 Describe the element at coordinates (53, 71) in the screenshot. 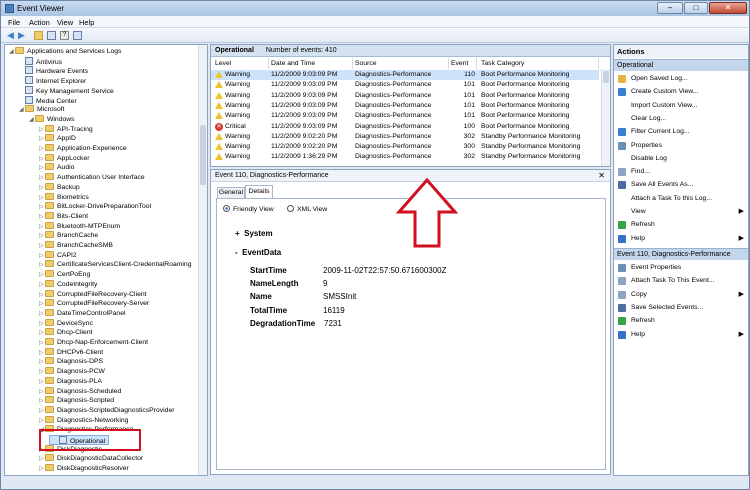

I see `tree-item: Hardware Events` at that location.